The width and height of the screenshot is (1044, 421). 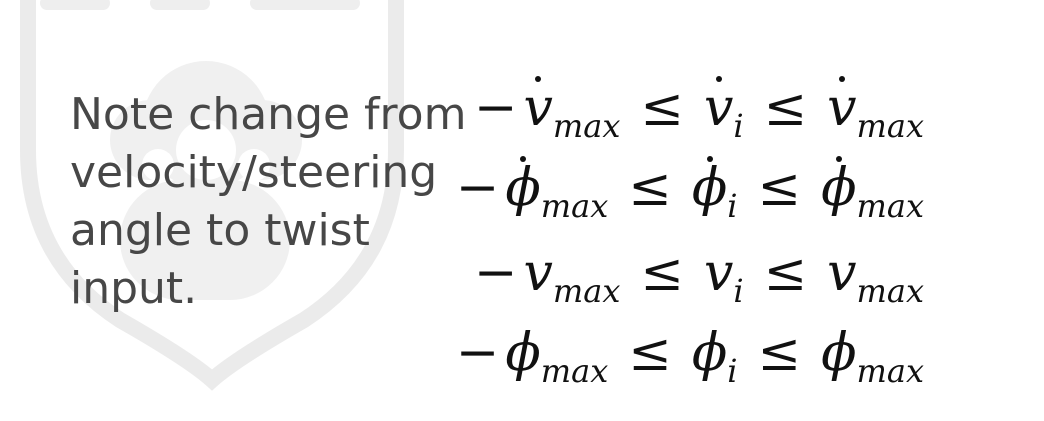 What do you see at coordinates (690, 198) in the screenshot?
I see `equation-row-steering-rate: − ϕ max ≤ ϕ i ≤ ϕ max` at bounding box center [690, 198].